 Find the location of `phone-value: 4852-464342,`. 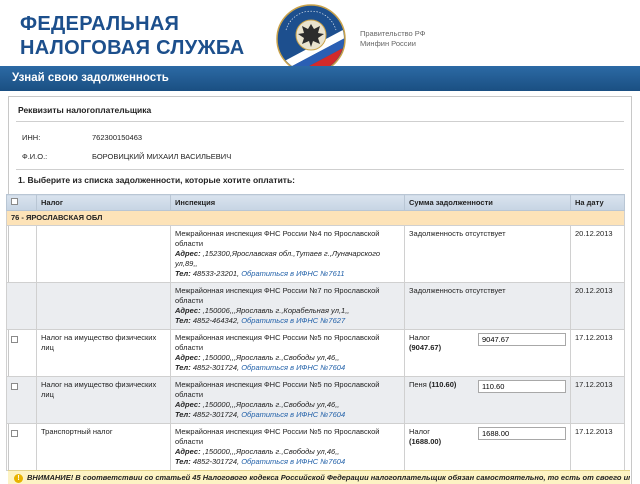

phone-value: 4852-464342, is located at coordinates (215, 320).